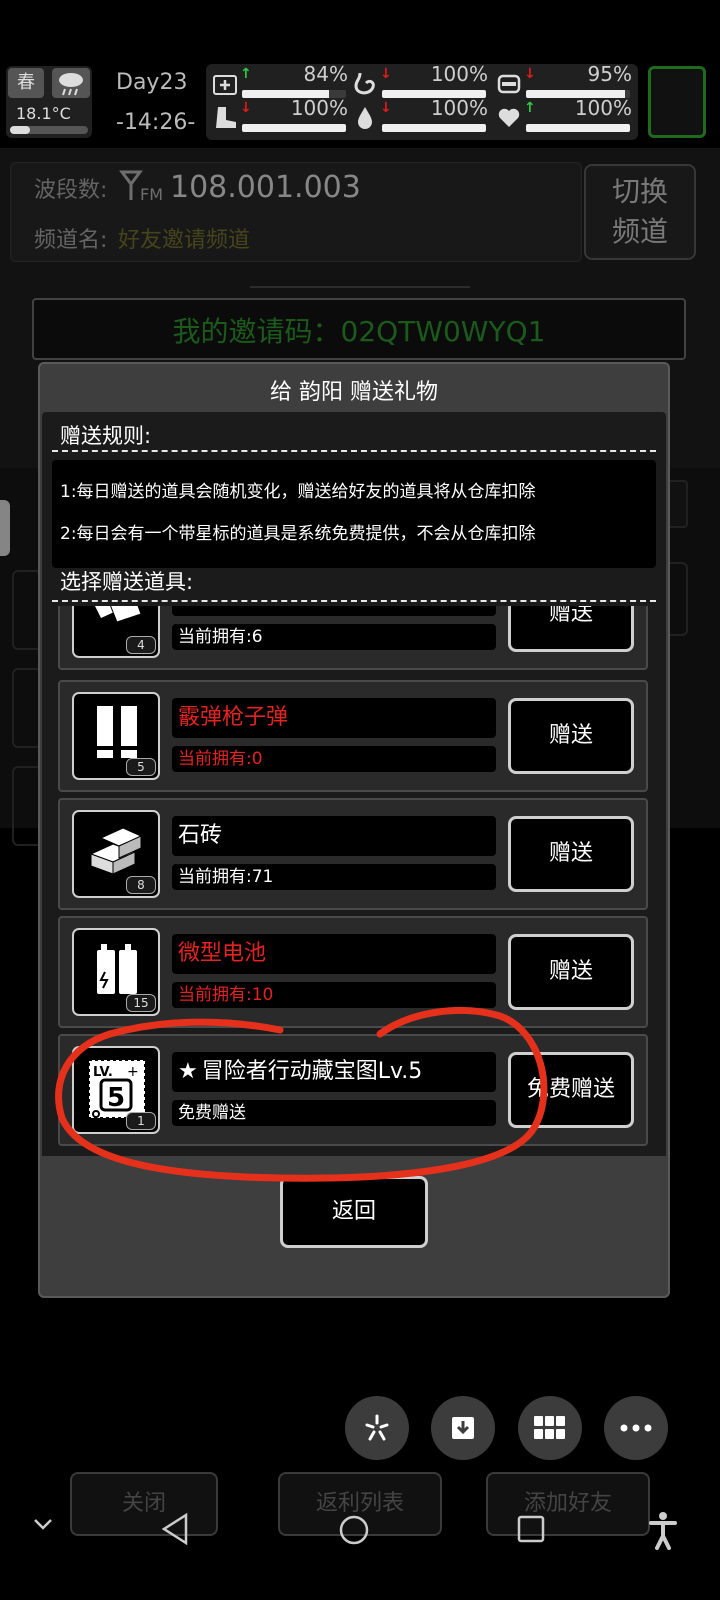 The image size is (720, 1600). I want to click on home-nav-icon, so click(354, 1532).